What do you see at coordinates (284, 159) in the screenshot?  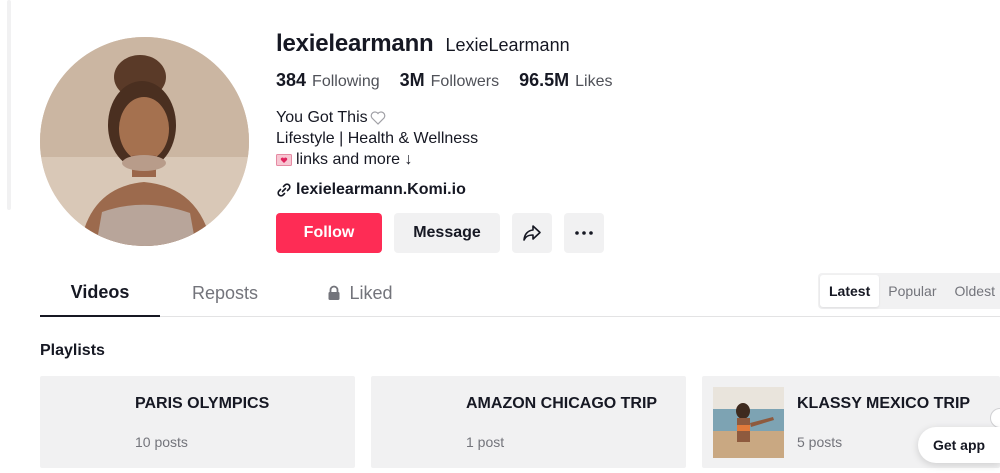 I see `love-letter-icon` at bounding box center [284, 159].